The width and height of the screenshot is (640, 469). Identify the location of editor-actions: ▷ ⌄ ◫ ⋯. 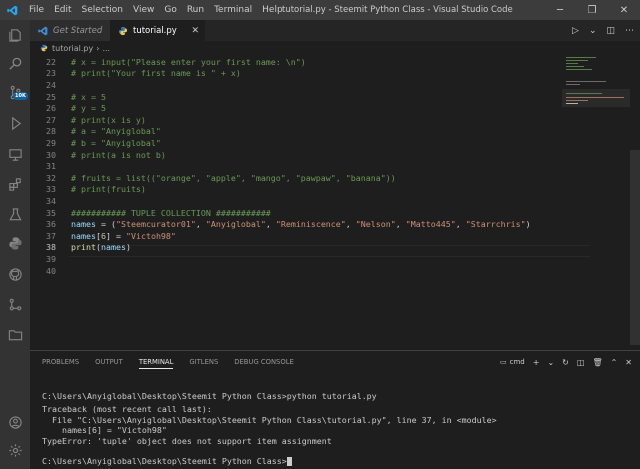
(603, 30).